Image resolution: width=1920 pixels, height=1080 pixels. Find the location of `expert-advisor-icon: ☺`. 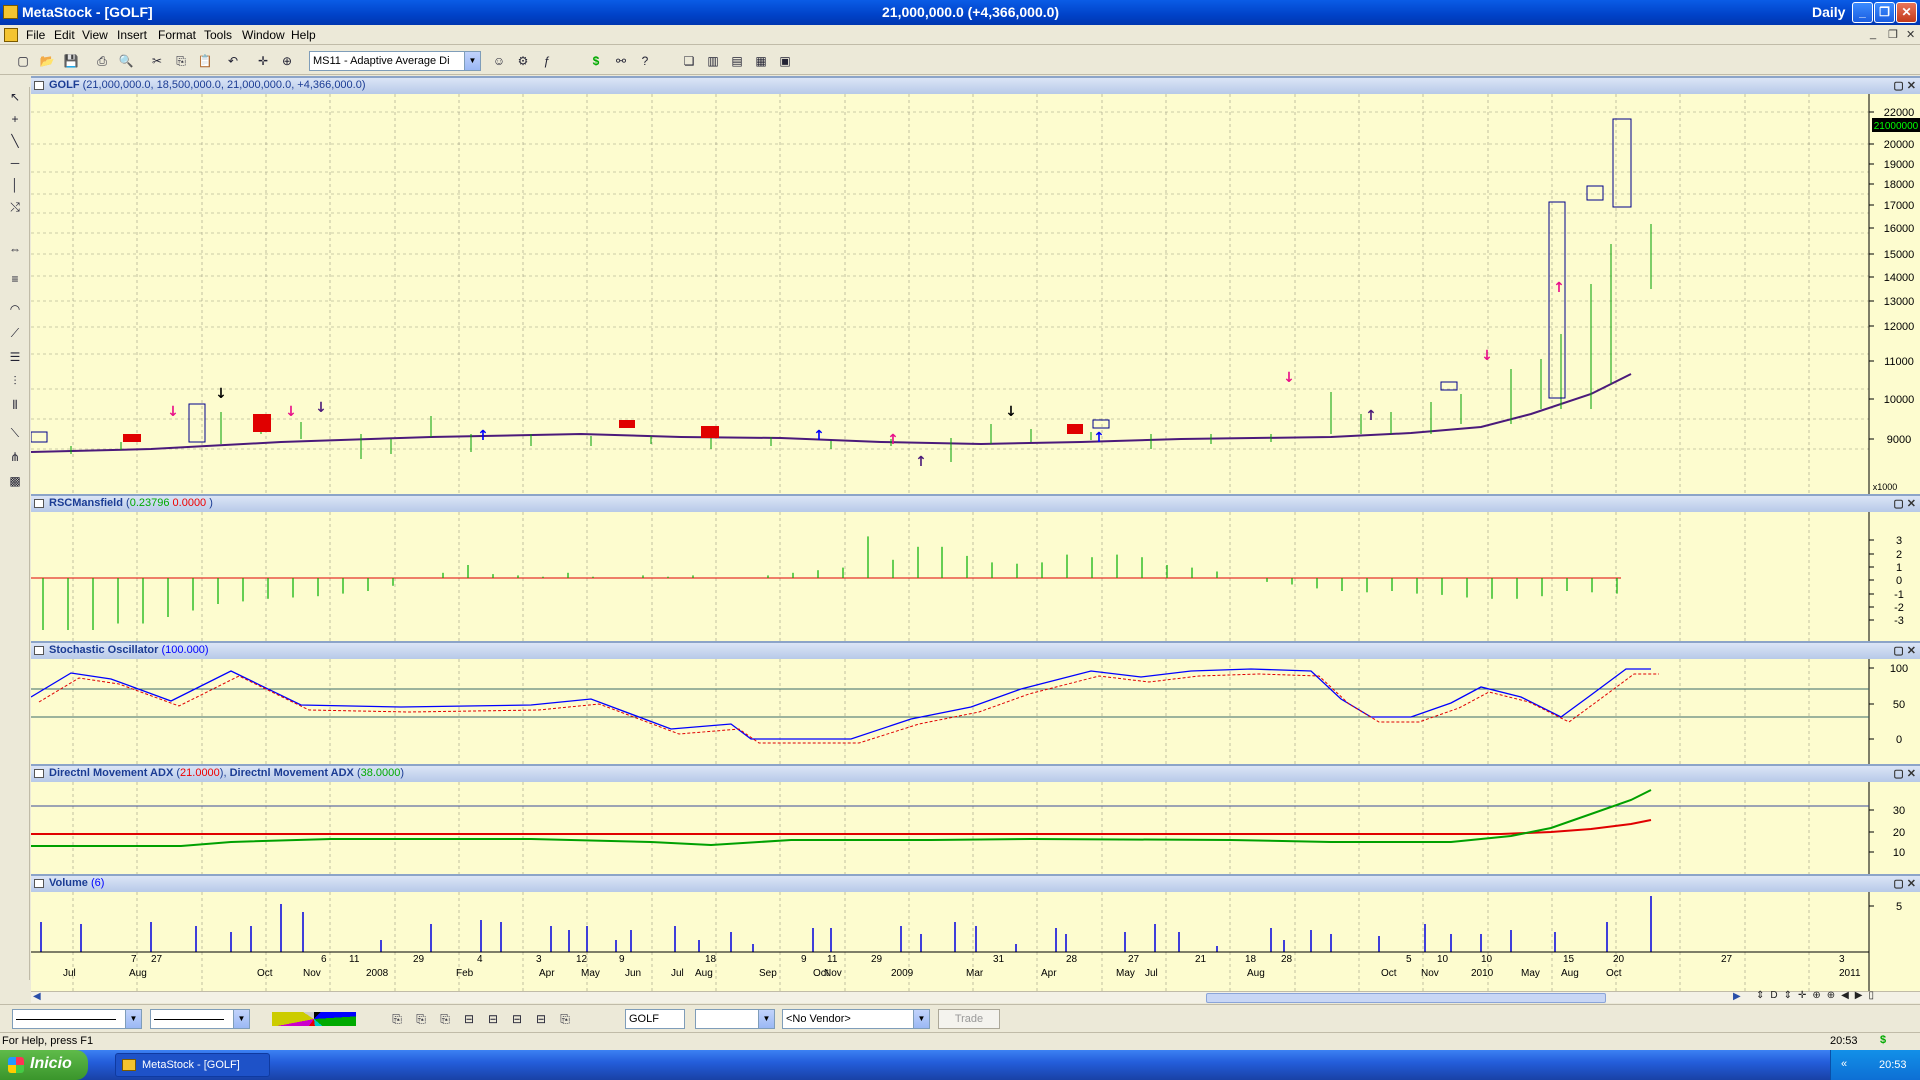

expert-advisor-icon: ☺ is located at coordinates (499, 61).